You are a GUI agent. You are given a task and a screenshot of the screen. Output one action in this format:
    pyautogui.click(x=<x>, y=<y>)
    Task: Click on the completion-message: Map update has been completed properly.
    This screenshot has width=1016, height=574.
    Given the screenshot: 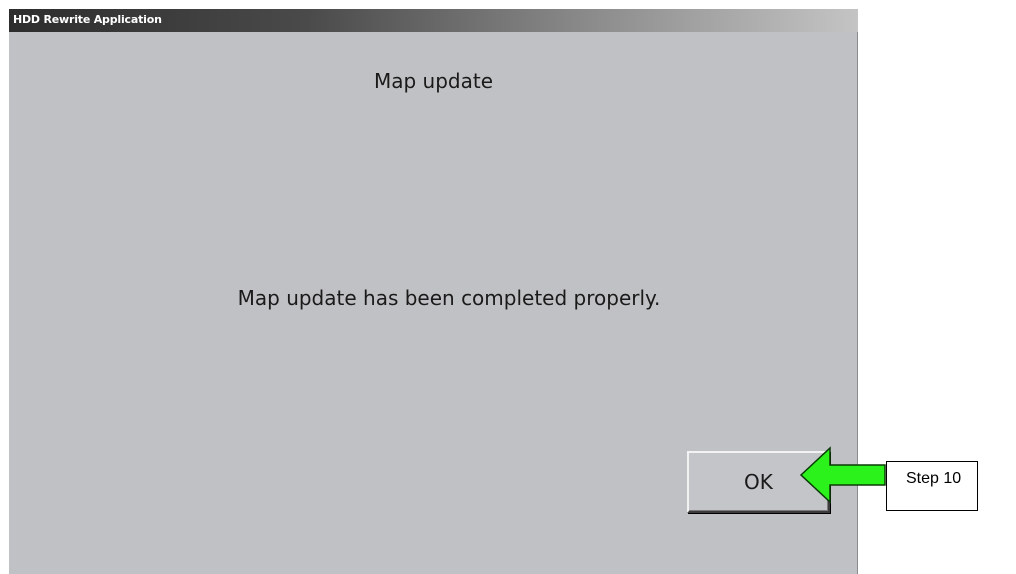 What is the action you would take?
    pyautogui.click(x=449, y=298)
    